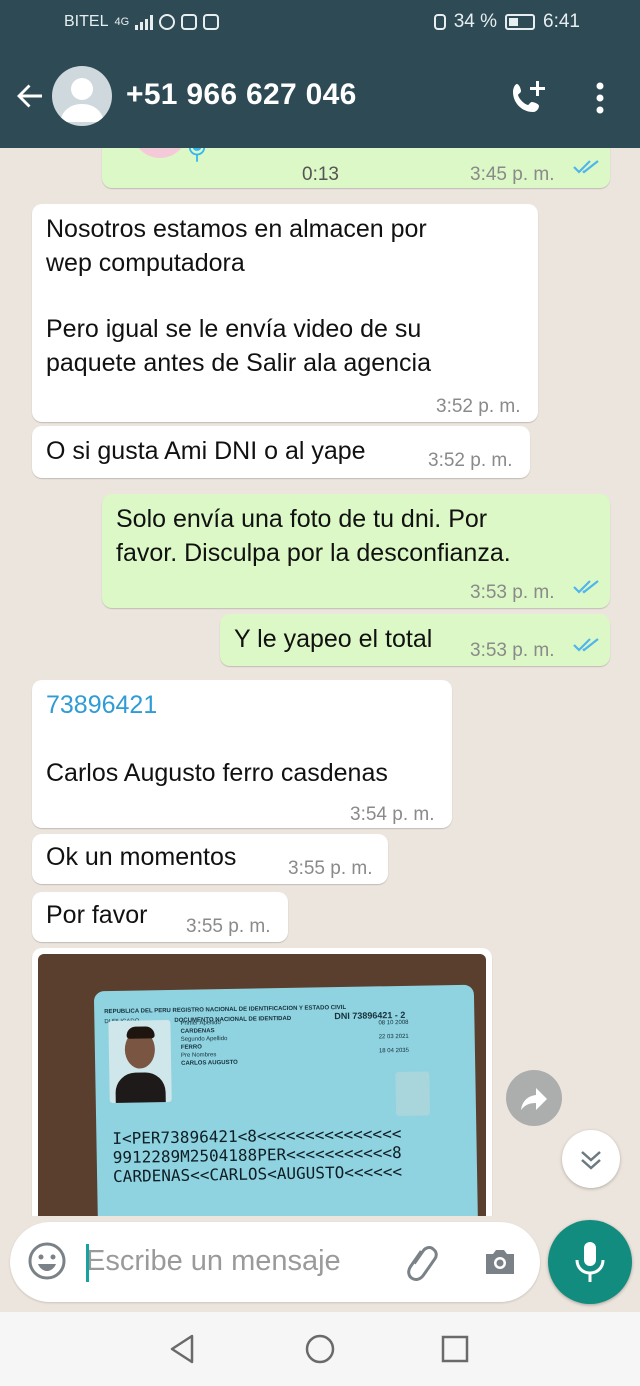 Image resolution: width=640 pixels, height=1386 pixels. I want to click on nav-recents-icon, so click(455, 1349).